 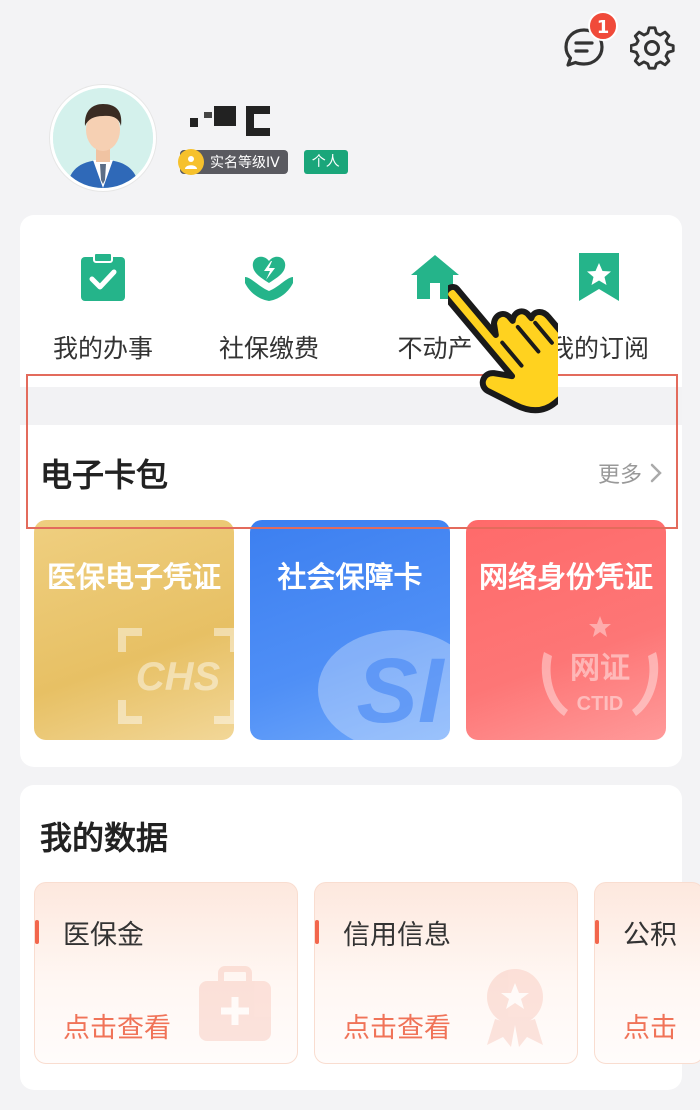 I want to click on settings-button, so click(x=652, y=49).